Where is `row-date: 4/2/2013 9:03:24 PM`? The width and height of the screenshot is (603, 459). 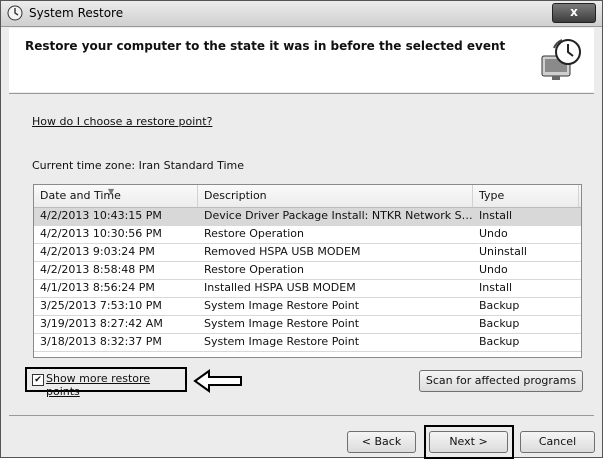
row-date: 4/2/2013 9:03:24 PM is located at coordinates (97, 251).